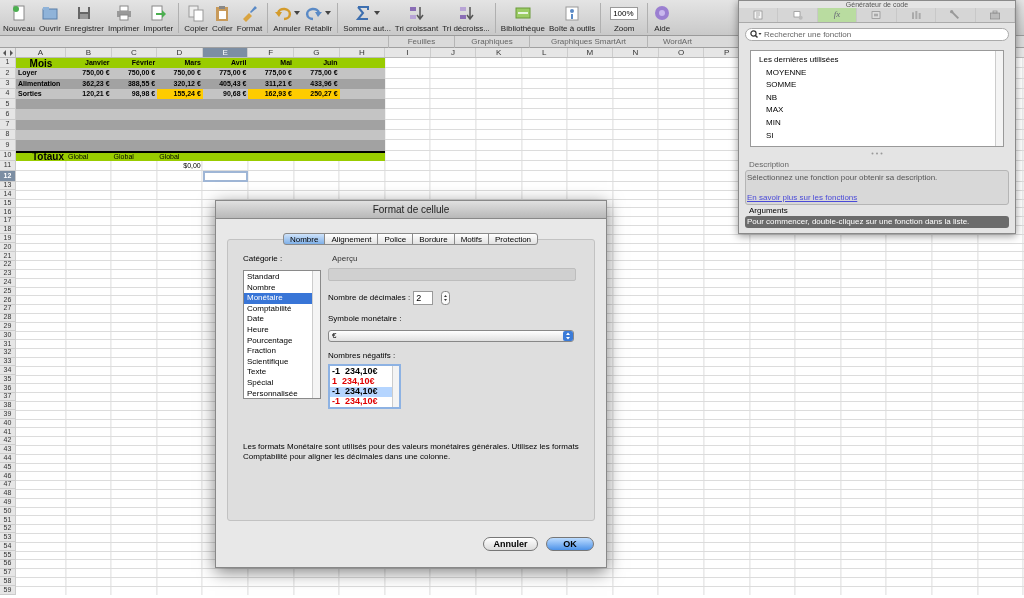  I want to click on column-header: I, so click(408, 52).